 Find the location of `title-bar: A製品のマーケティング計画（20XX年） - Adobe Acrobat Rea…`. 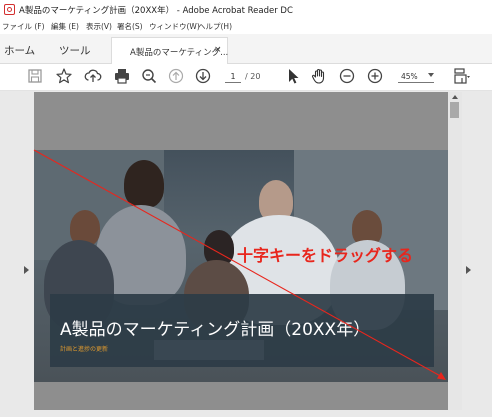

title-bar: A製品のマーケティング計画（20XX年） - Adobe Acrobat Rea… is located at coordinates (246, 10).